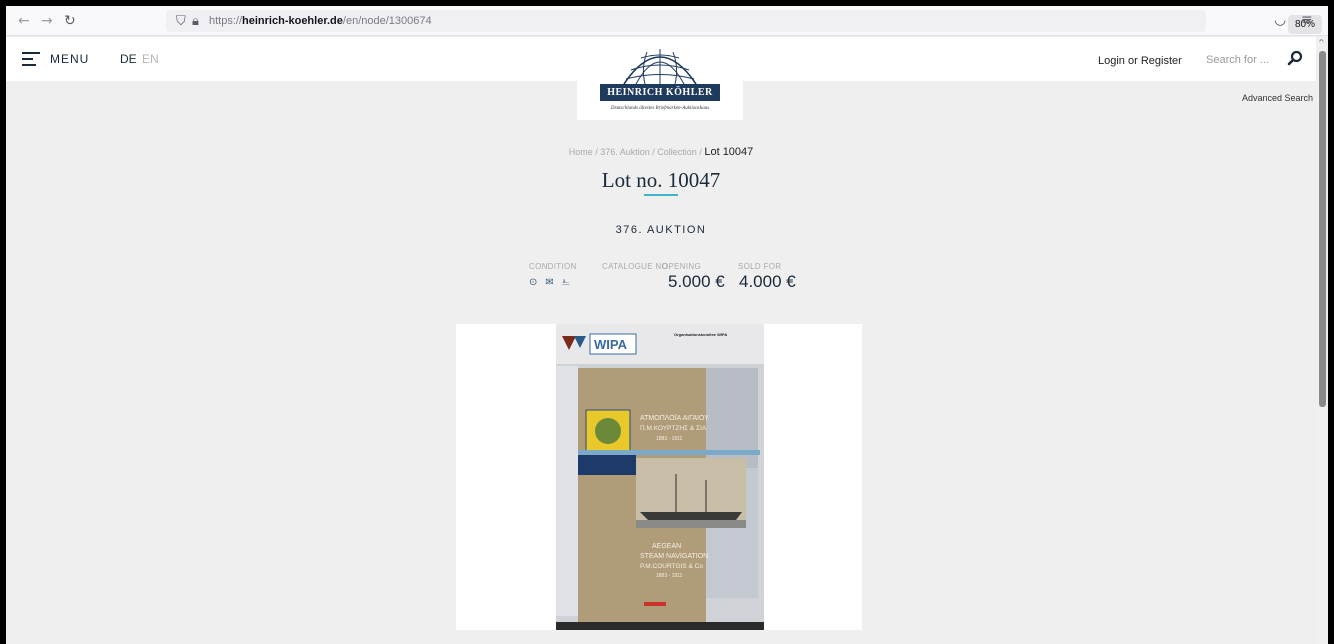  What do you see at coordinates (1244, 60) in the screenshot?
I see `search-input` at bounding box center [1244, 60].